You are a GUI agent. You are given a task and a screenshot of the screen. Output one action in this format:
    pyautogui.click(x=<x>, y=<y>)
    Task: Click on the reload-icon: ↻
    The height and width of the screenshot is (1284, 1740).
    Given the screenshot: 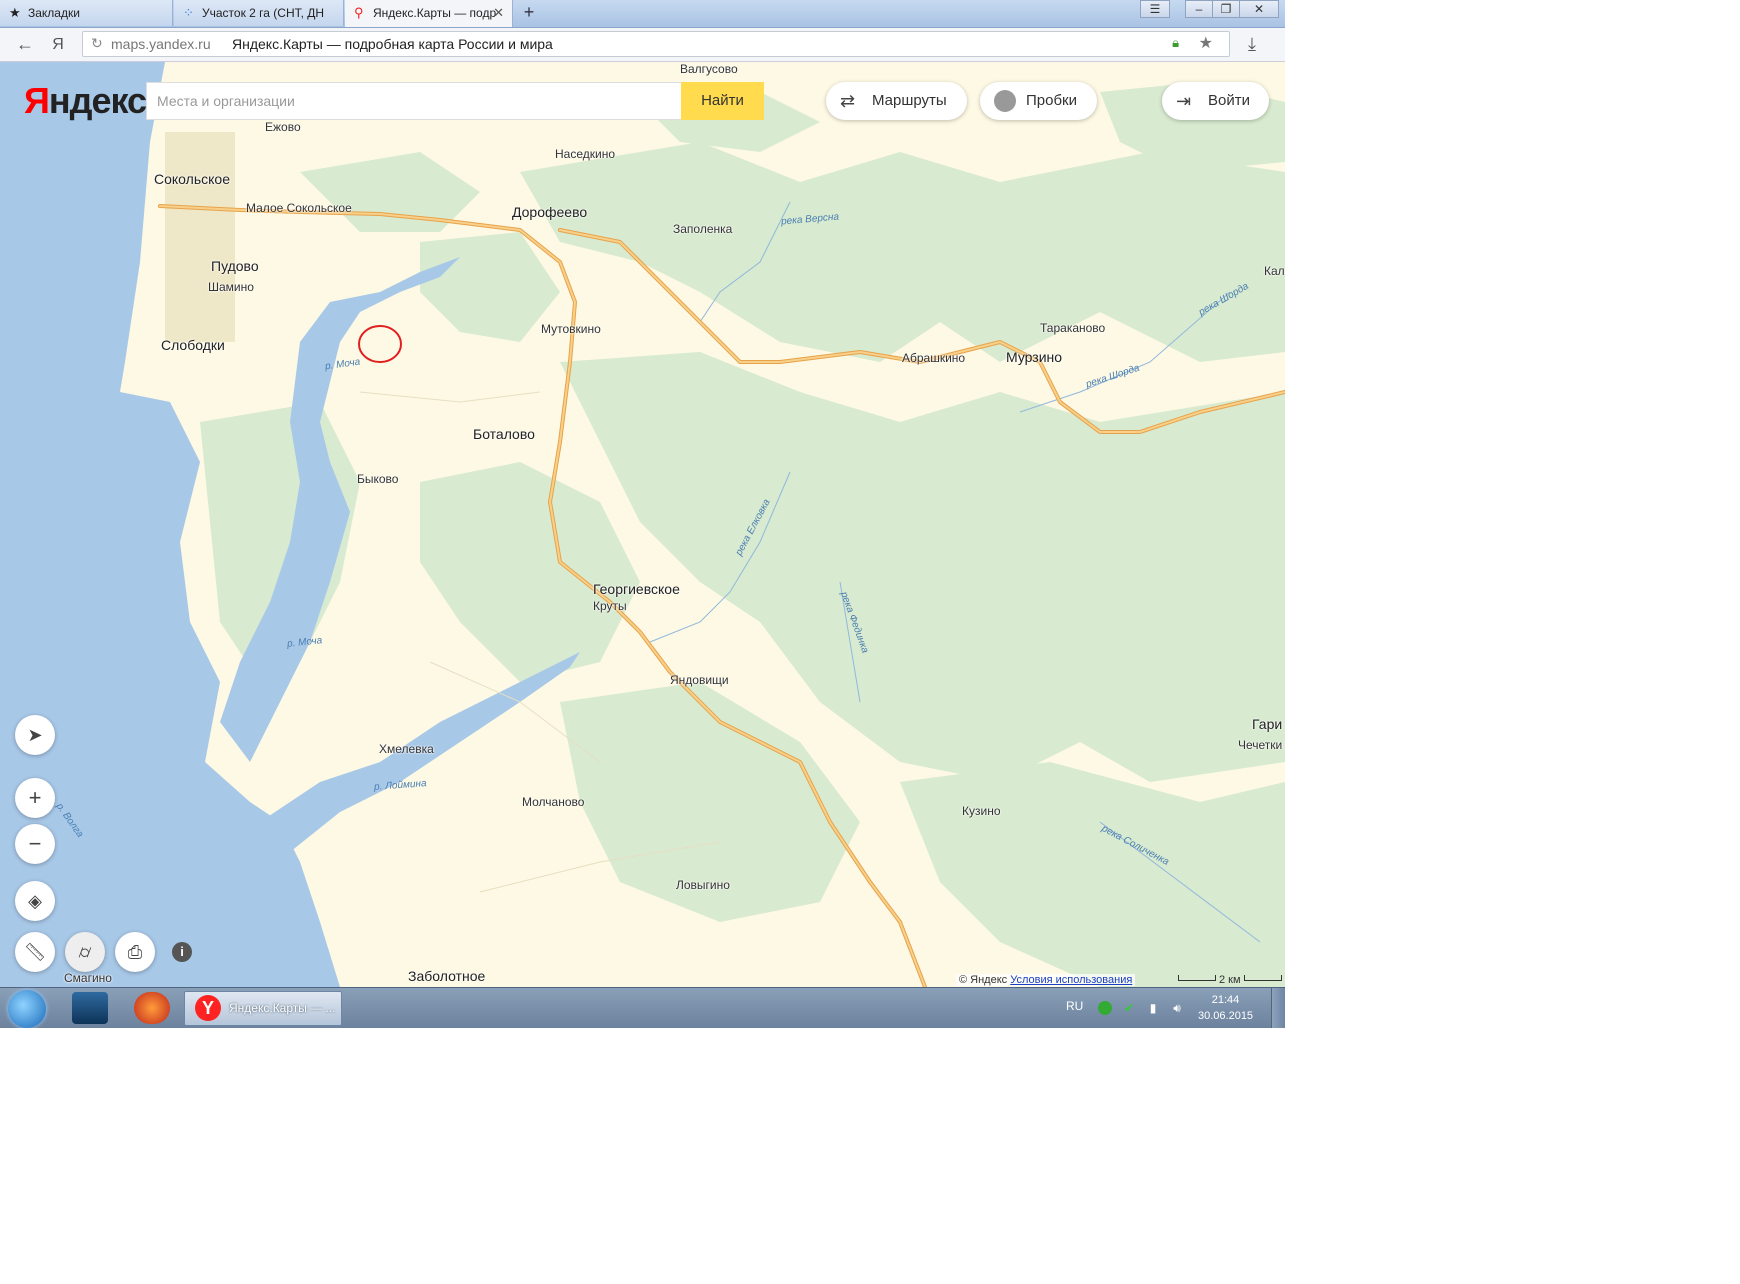 What is the action you would take?
    pyautogui.click(x=97, y=43)
    